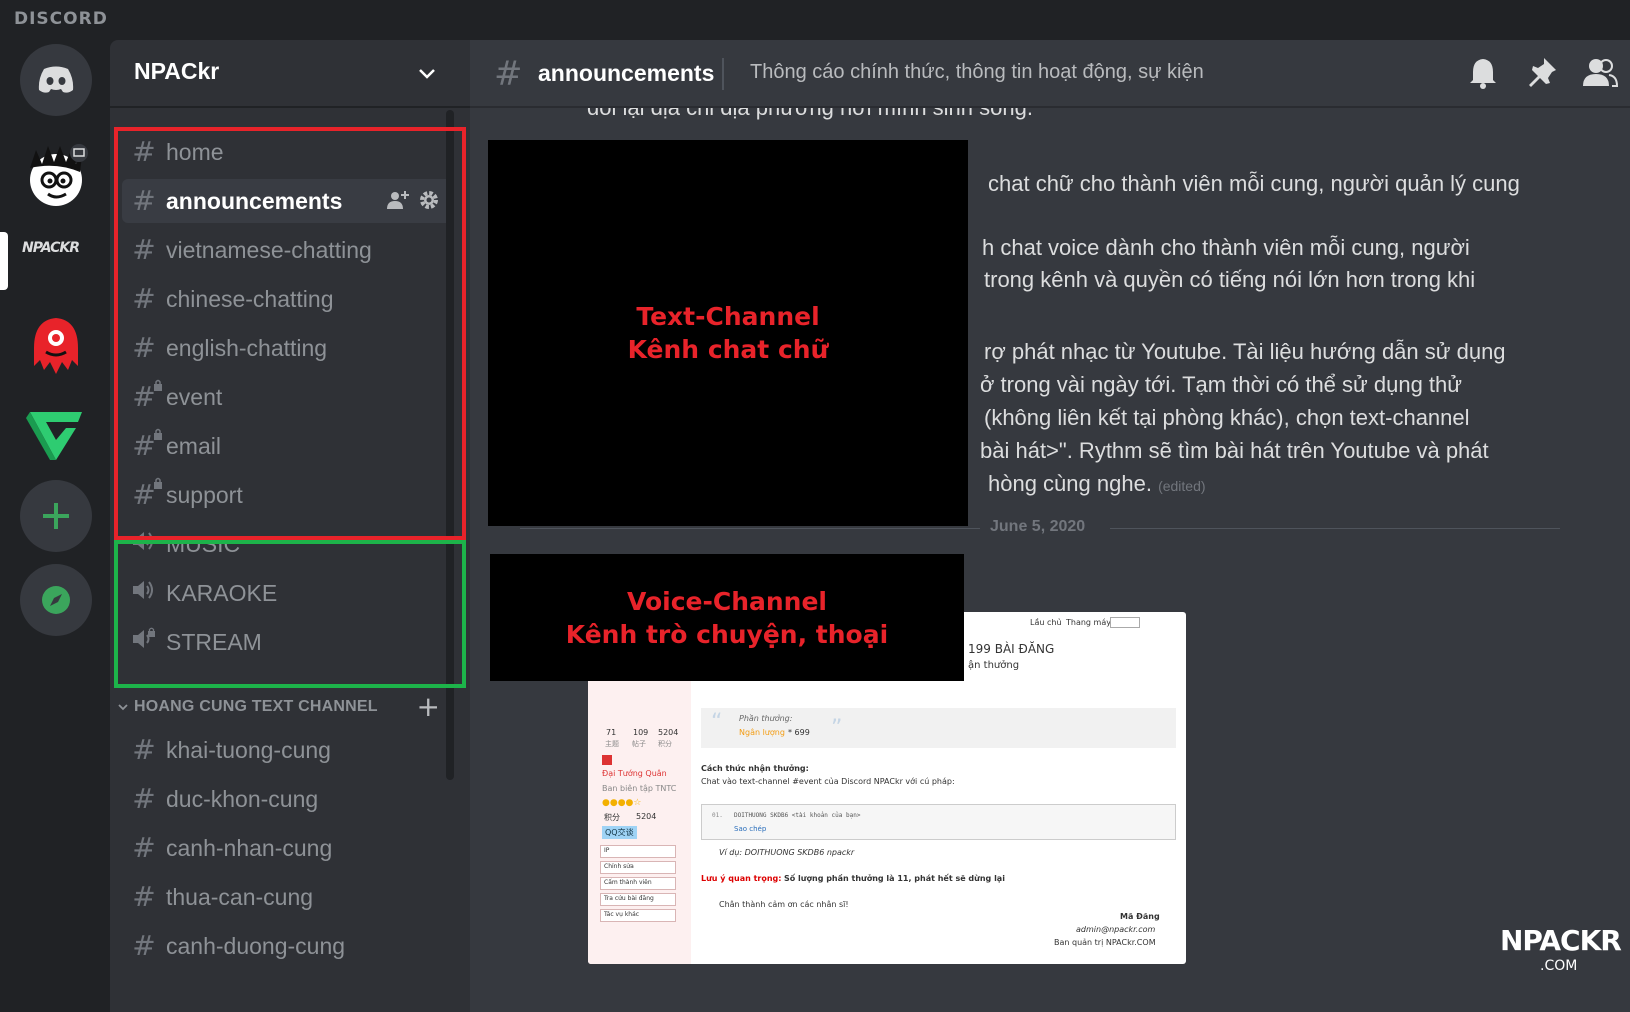  I want to click on green-v-icon, so click(54, 436).